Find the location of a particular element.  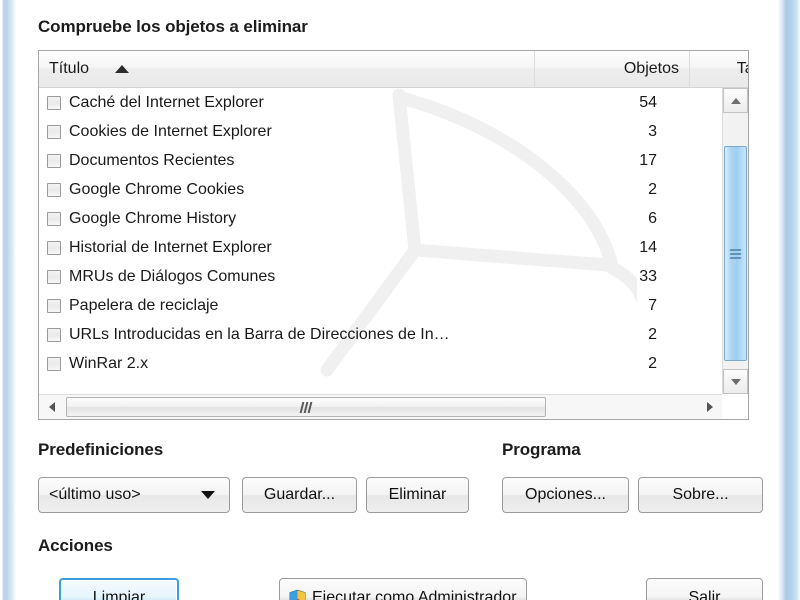

row-title: Caché del Internet Explorer is located at coordinates (166, 102).